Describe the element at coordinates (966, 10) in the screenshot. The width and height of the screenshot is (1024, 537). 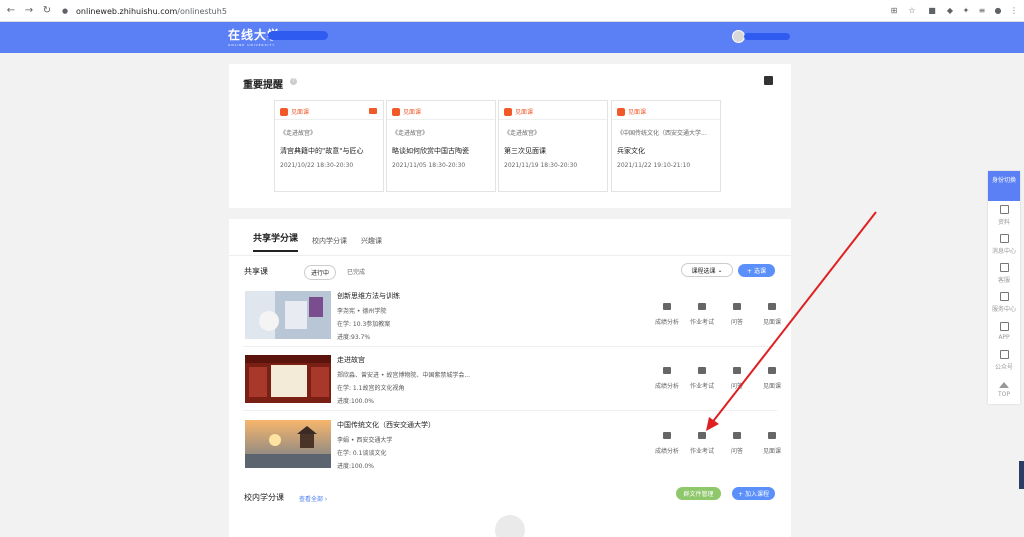
I see `puzzle-icon: ✦` at that location.